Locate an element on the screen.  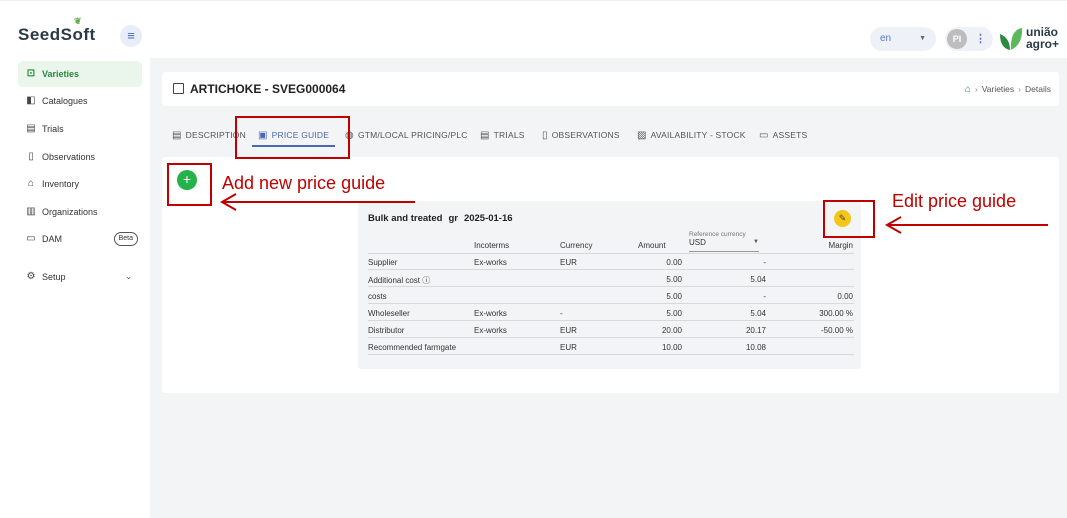
sidebar-item-organizations: ▥ Organizations is located at coordinates (80, 212).